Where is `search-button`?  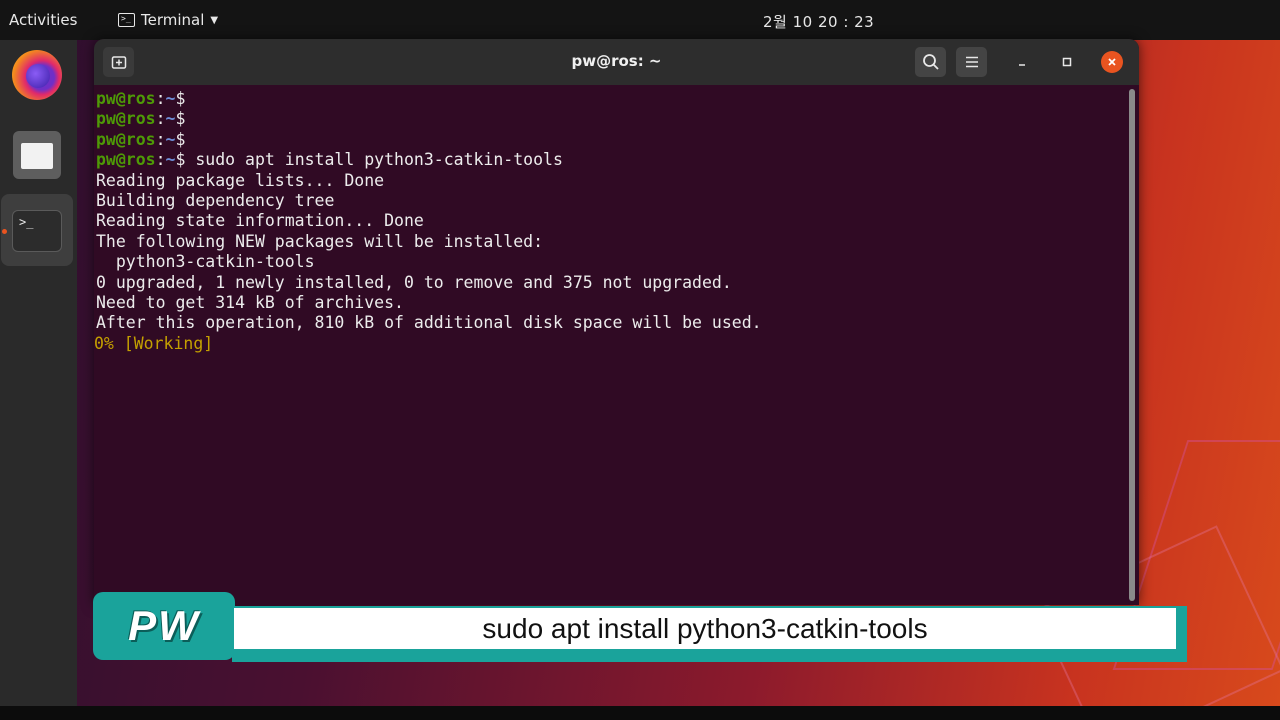
search-button is located at coordinates (930, 62).